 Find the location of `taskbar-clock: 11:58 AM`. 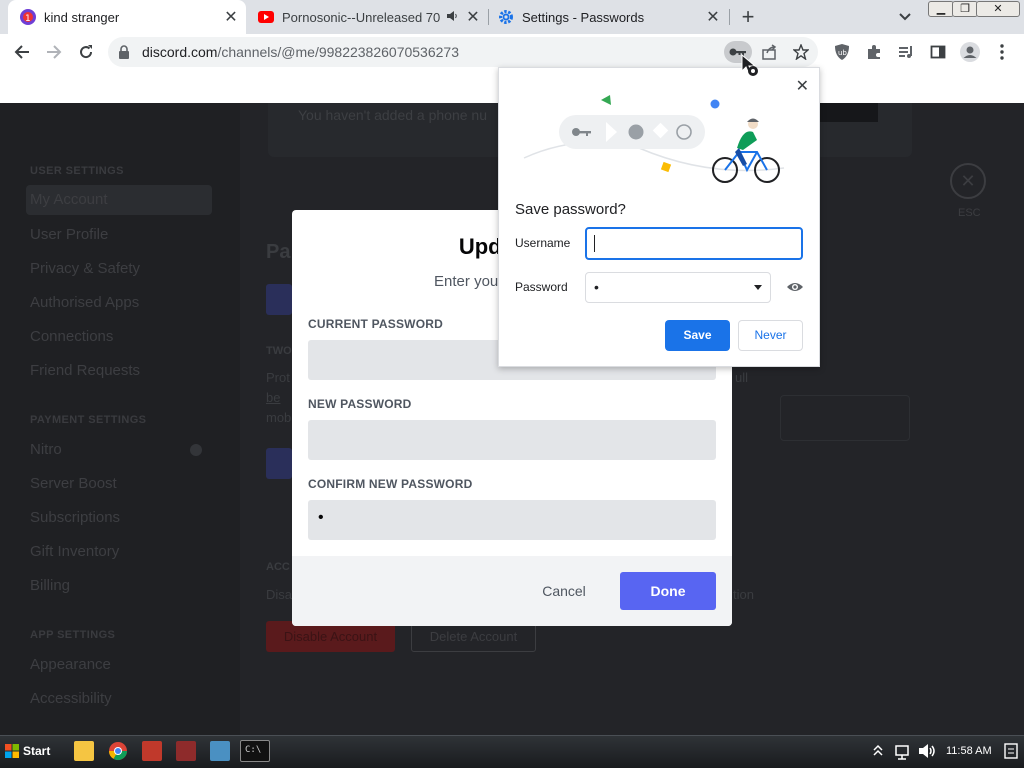

taskbar-clock: 11:58 AM is located at coordinates (969, 751).